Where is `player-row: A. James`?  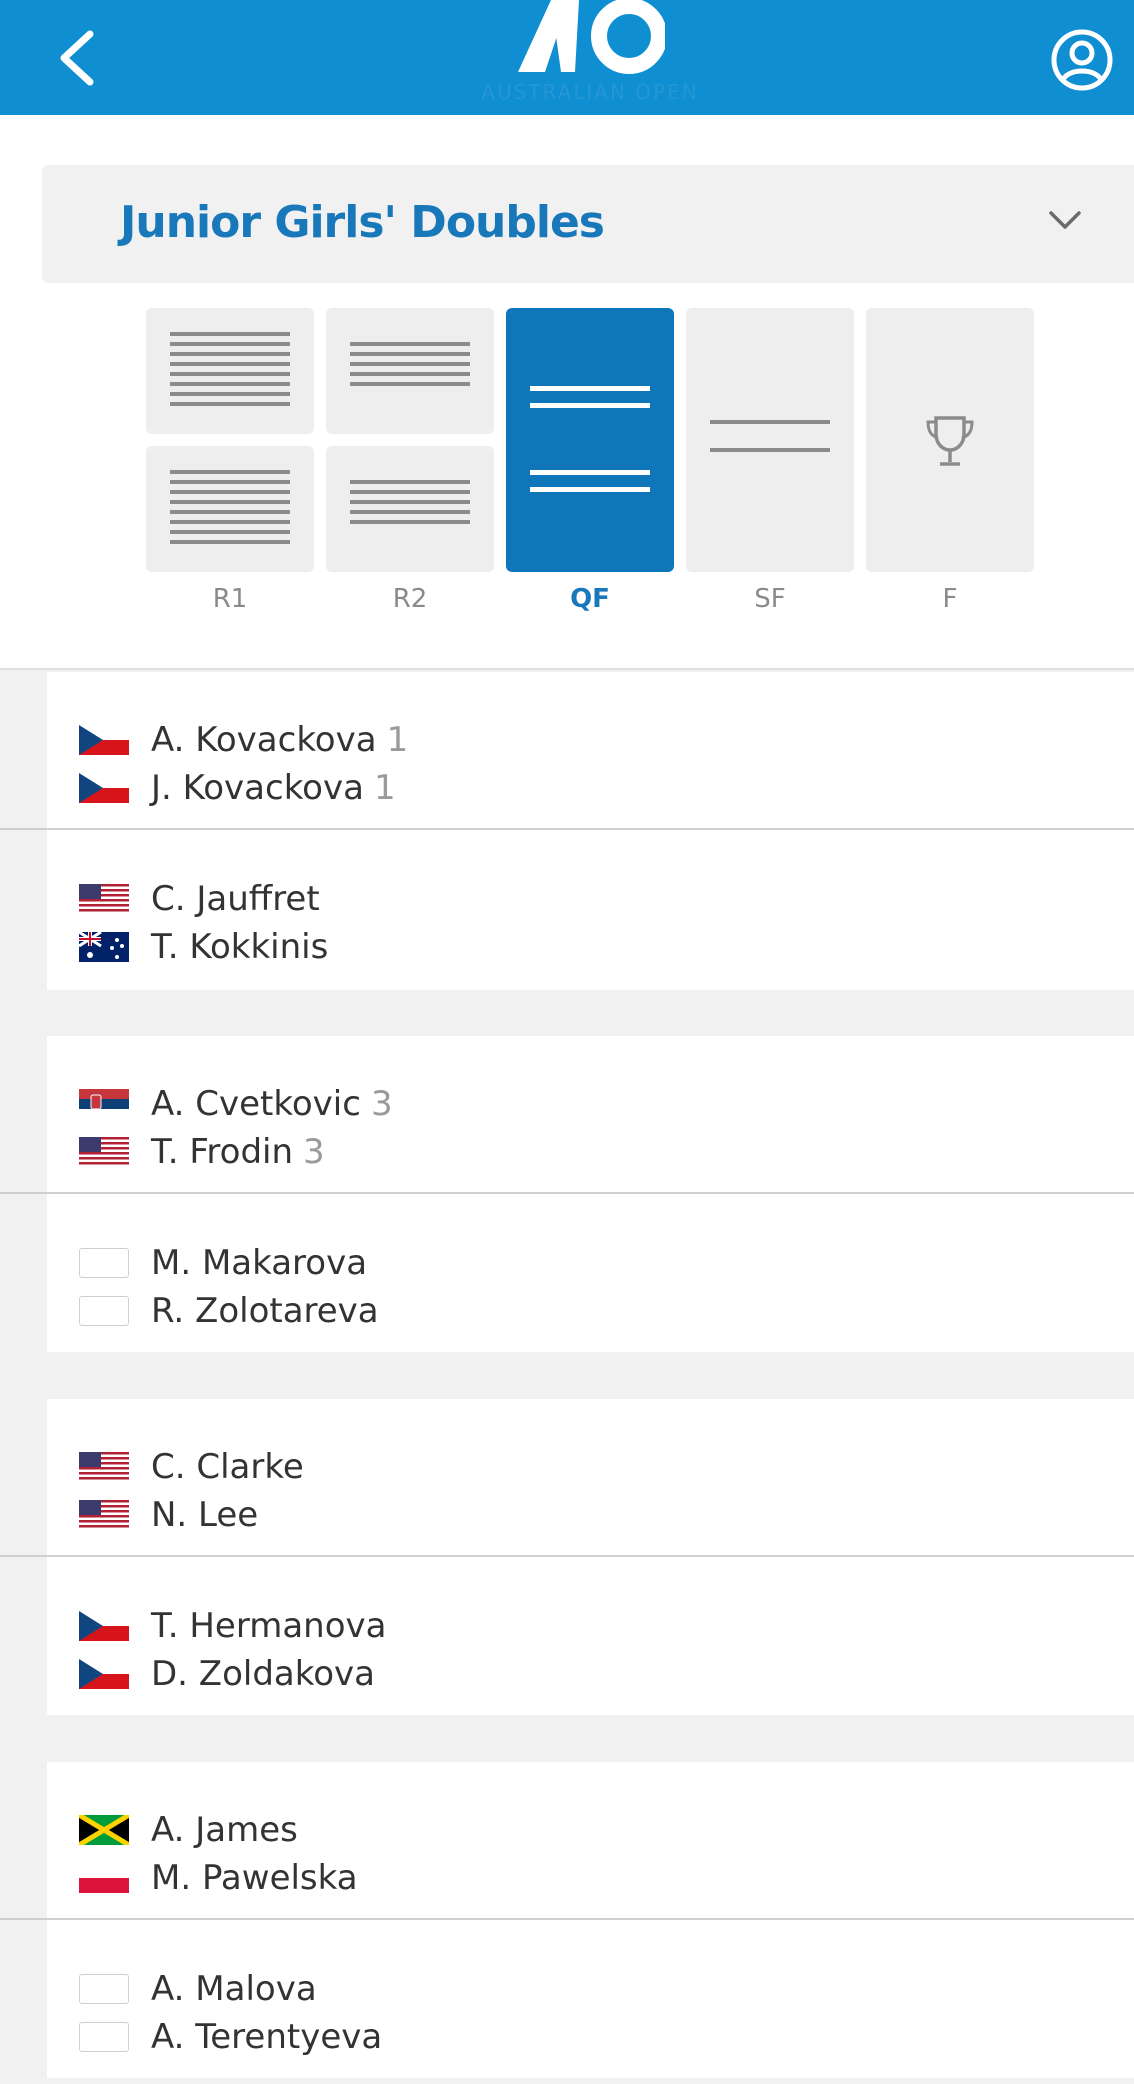 player-row: A. James is located at coordinates (193, 1830).